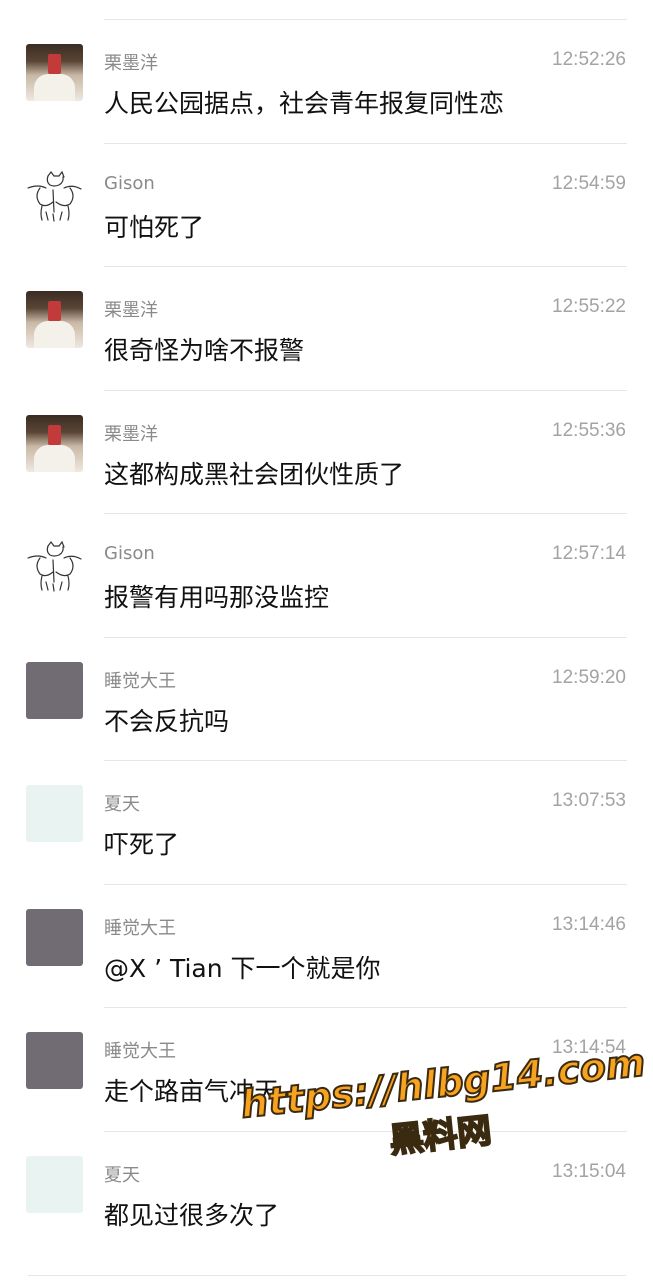  What do you see at coordinates (326, 329) in the screenshot?
I see `chat-message: 栗墨洋 12:55:22 很奇怪为啥不报警` at bounding box center [326, 329].